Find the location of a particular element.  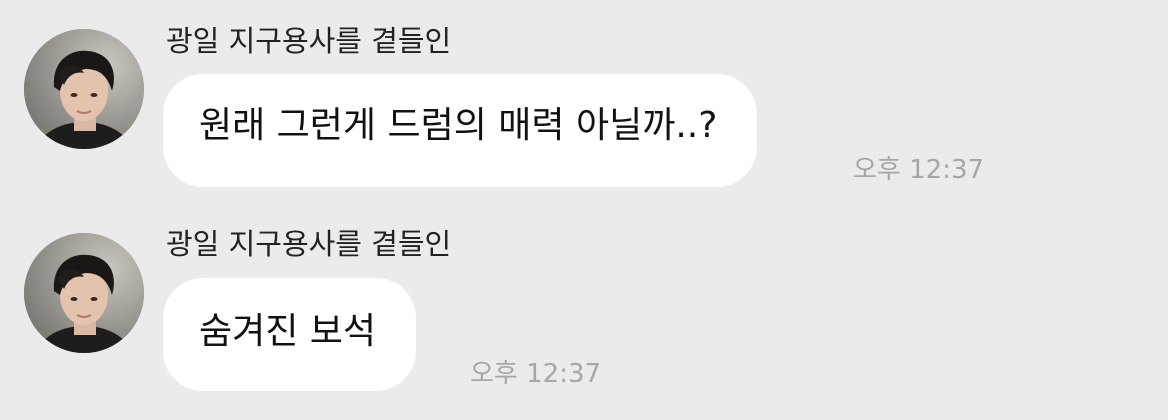

message-text: 숨겨진 보석 is located at coordinates (288, 331).